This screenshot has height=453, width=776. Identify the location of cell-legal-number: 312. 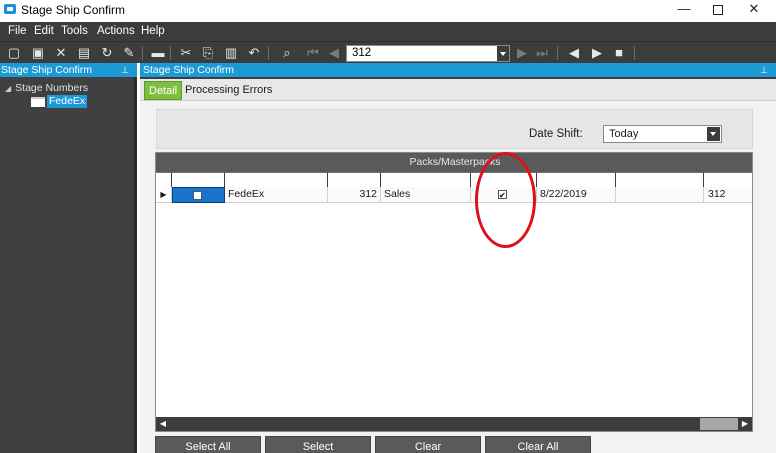
(728, 195).